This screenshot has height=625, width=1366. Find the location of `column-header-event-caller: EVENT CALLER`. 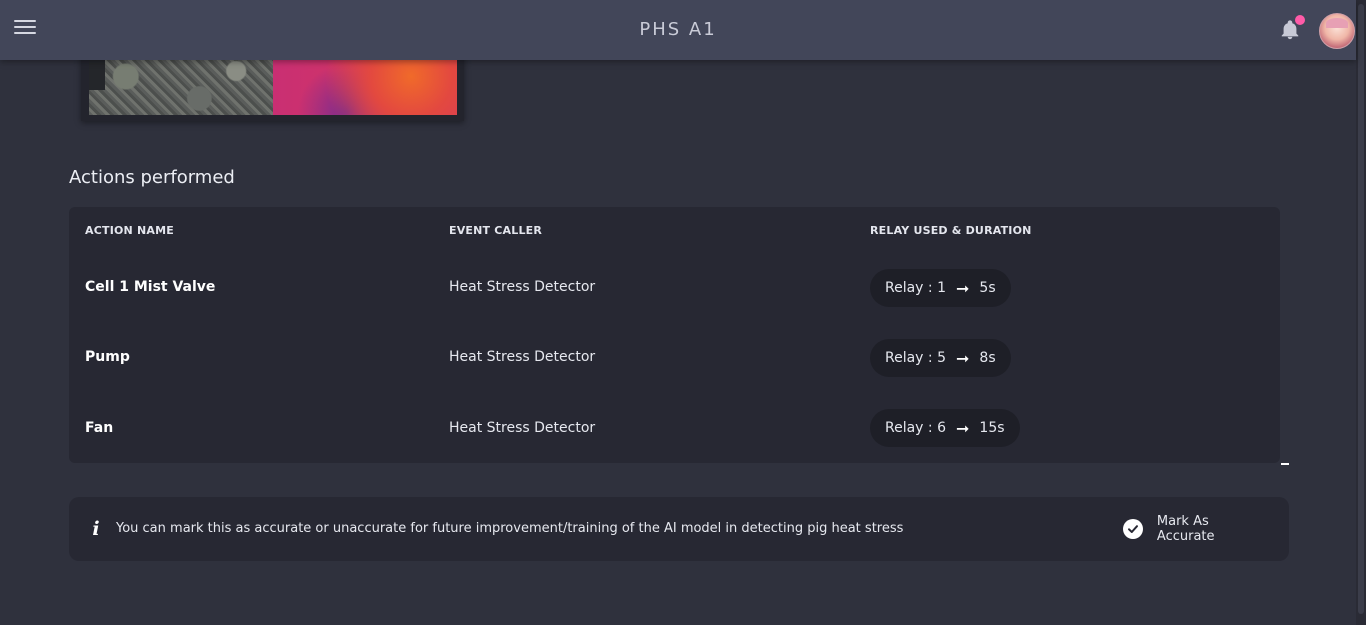

column-header-event-caller: EVENT CALLER is located at coordinates (496, 230).